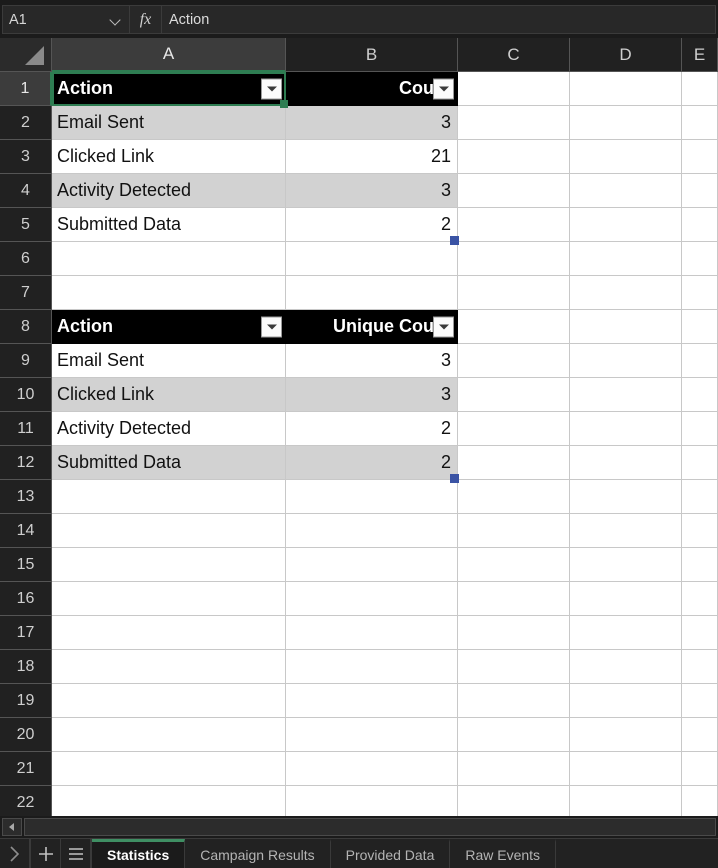 The height and width of the screenshot is (868, 718). I want to click on cell-D2, so click(626, 123).